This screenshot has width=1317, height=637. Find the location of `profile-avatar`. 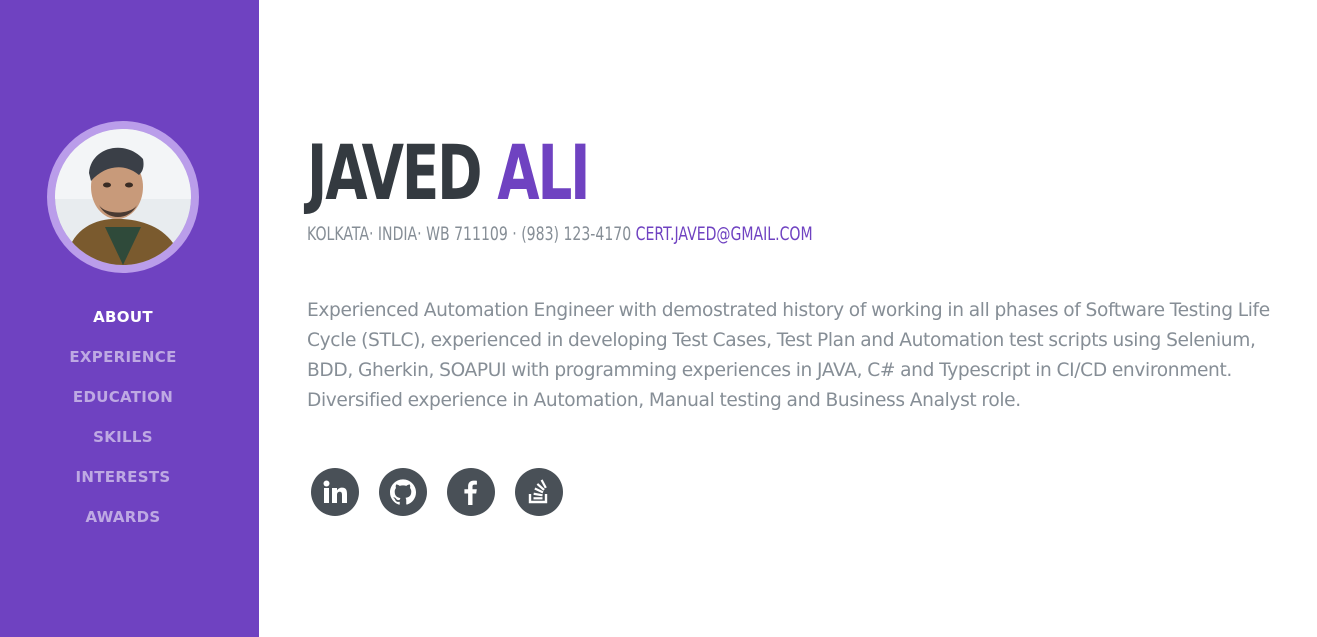

profile-avatar is located at coordinates (123, 197).